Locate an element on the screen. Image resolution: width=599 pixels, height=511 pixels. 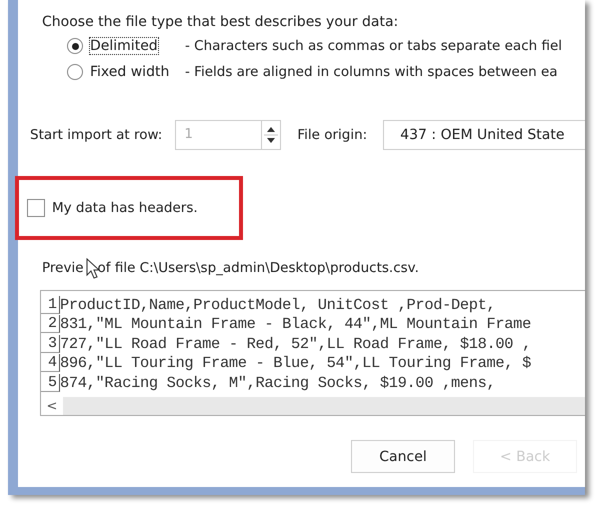
line-number: 2 is located at coordinates (50, 324).